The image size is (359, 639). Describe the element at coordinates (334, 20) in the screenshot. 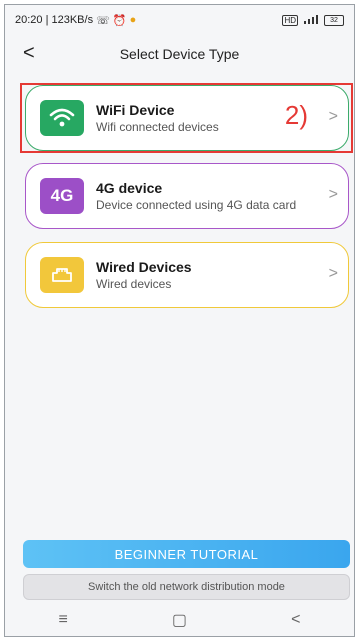

I see `battery-icon: 32` at that location.